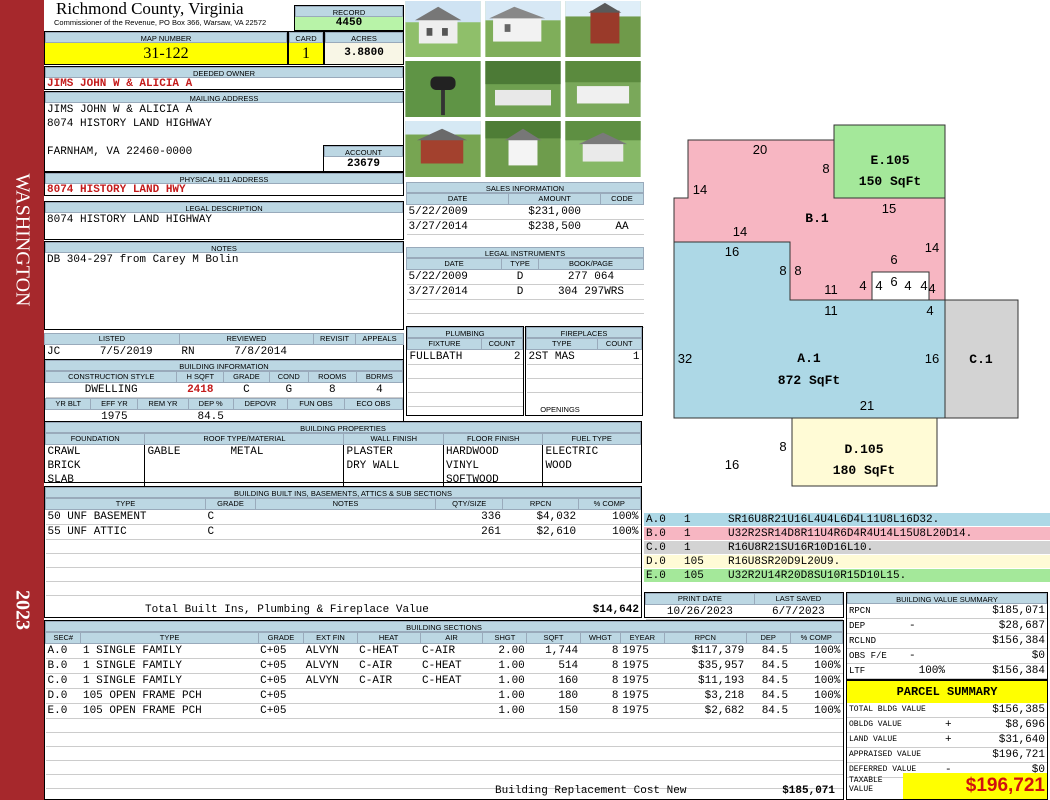 The image size is (1050, 800). What do you see at coordinates (60, 480) in the screenshot?
I see `foundation-item: SLAB` at bounding box center [60, 480].